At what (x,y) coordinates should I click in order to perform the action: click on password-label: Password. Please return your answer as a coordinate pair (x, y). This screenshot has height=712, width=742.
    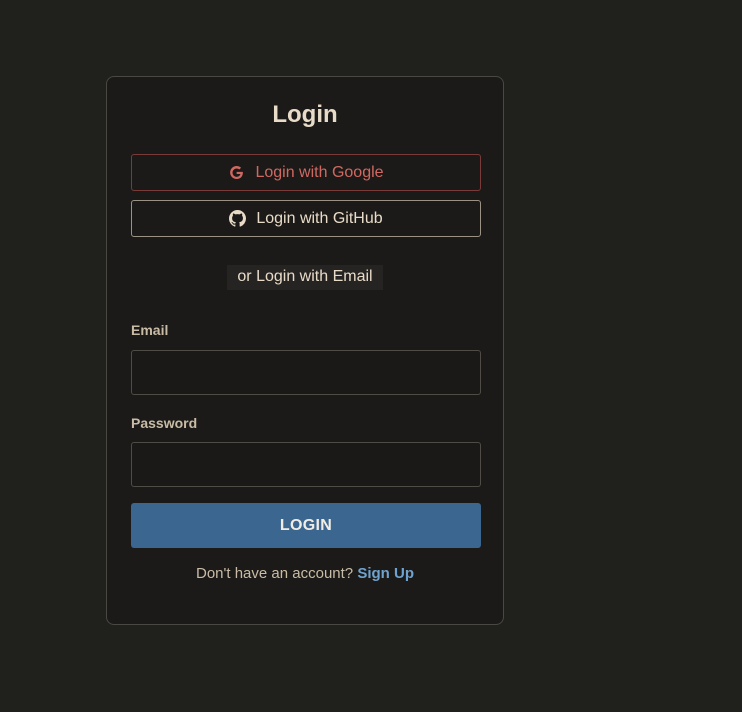
    Looking at the image, I should click on (164, 423).